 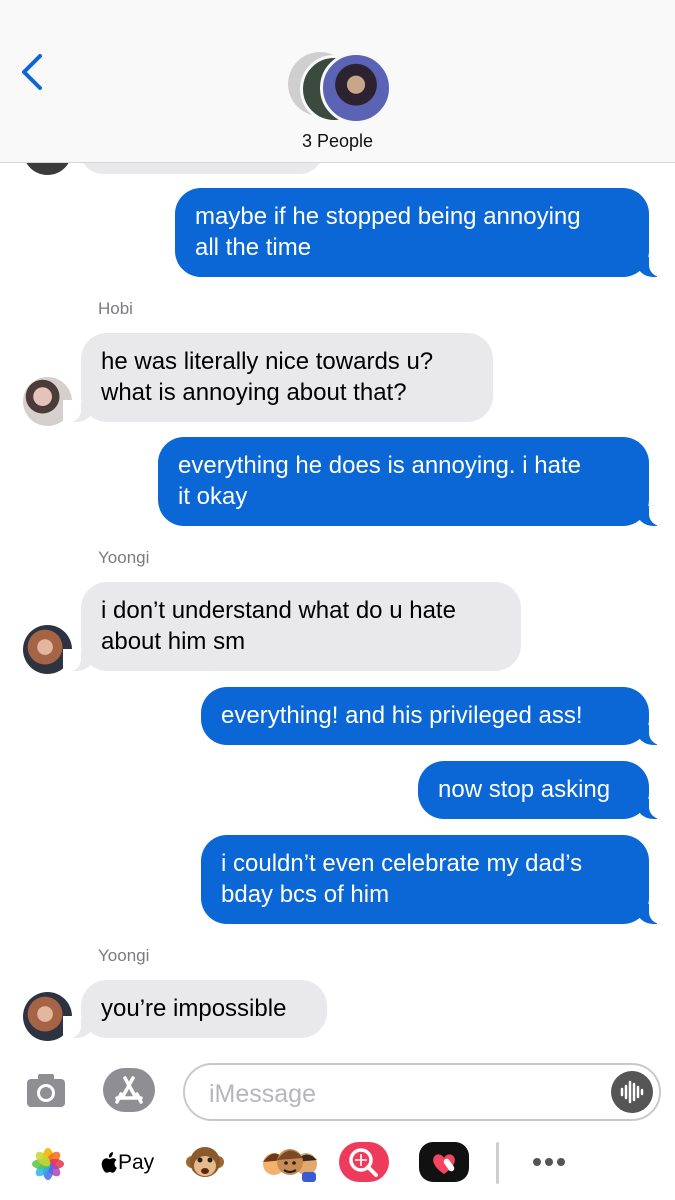 What do you see at coordinates (115, 308) in the screenshot?
I see `sender-name: Hobi` at bounding box center [115, 308].